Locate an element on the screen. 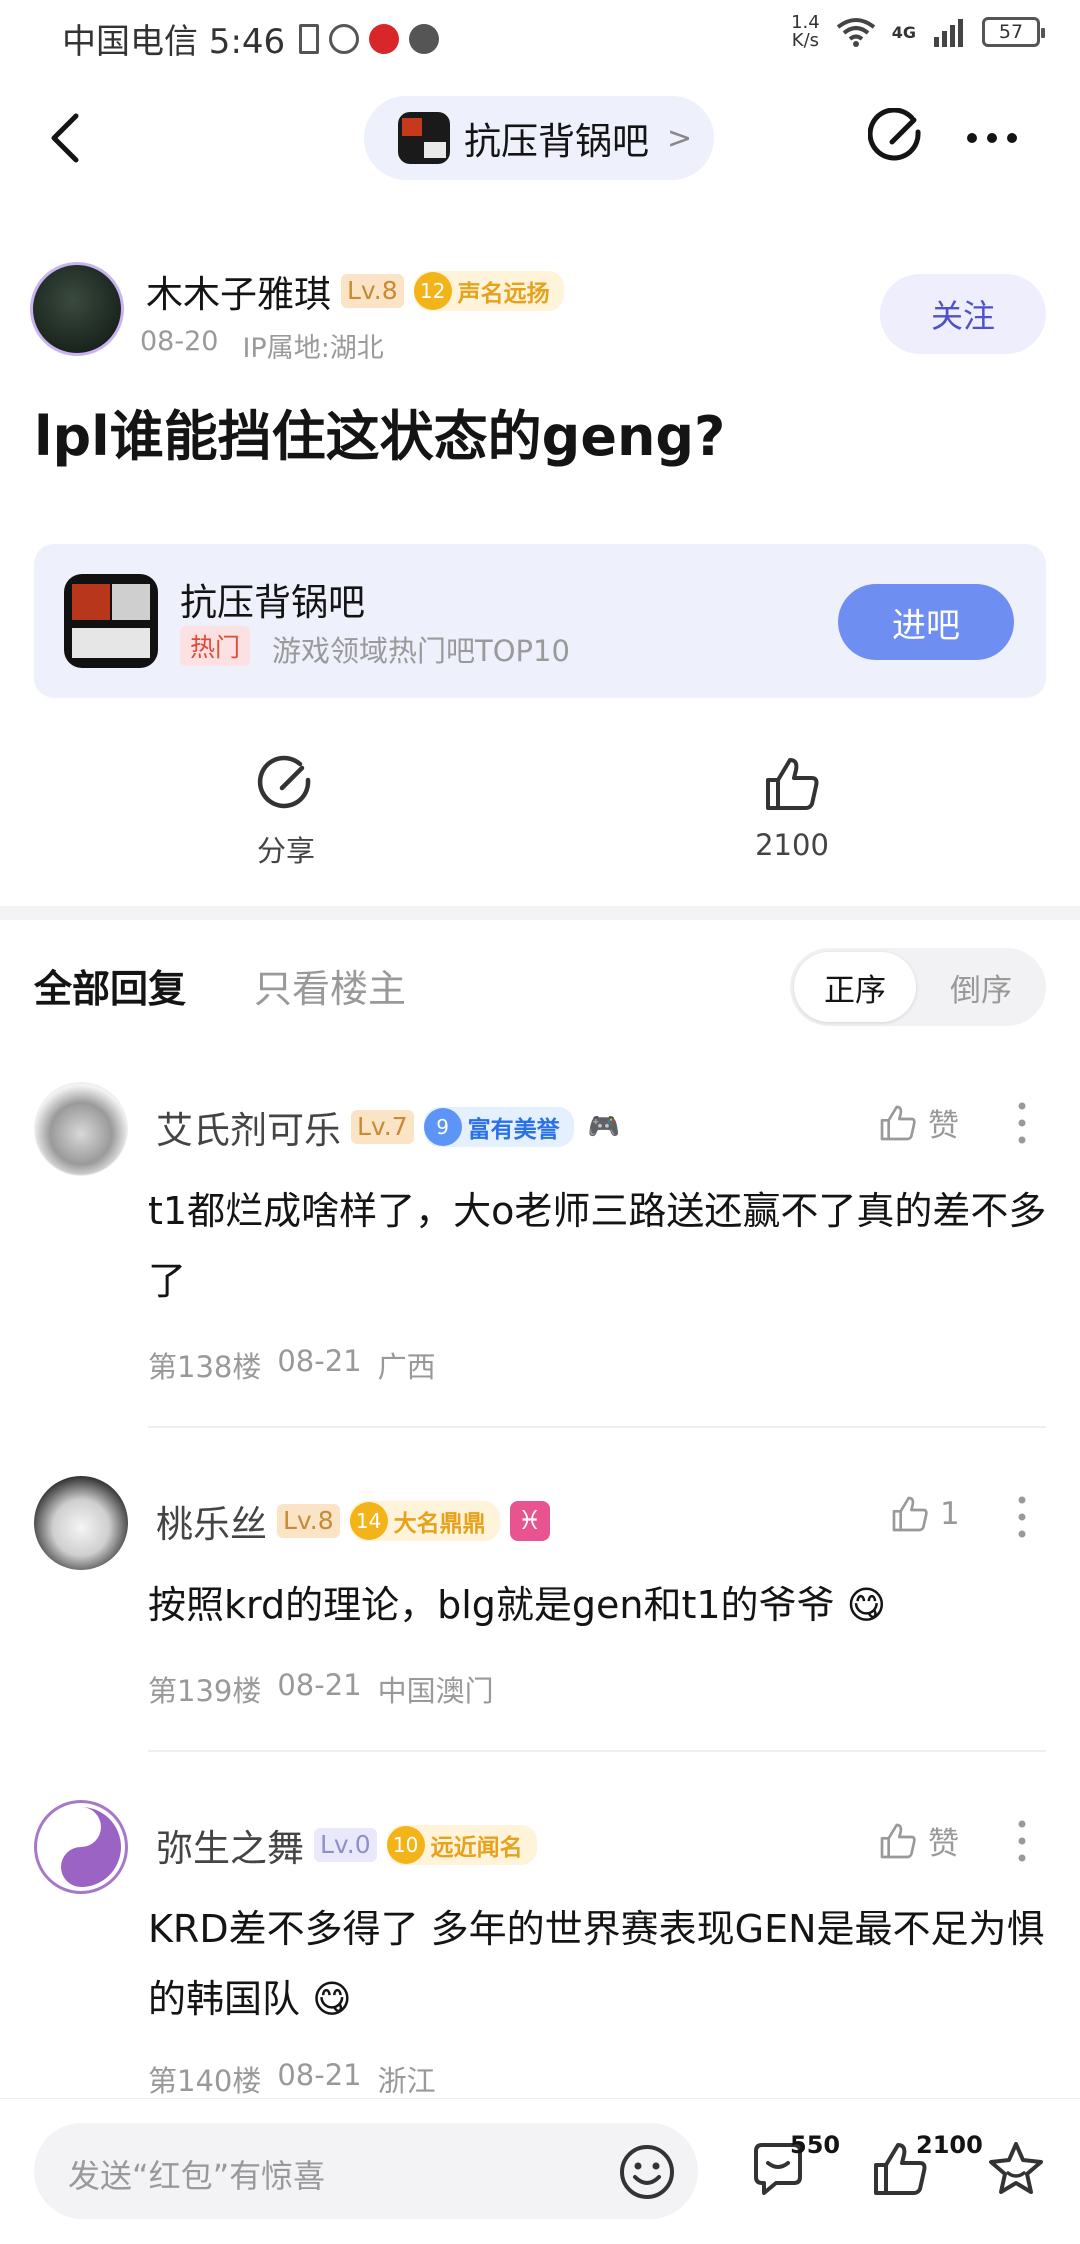  reply-meta: 第139楼 08-21 中国澳门 is located at coordinates (321, 1689).